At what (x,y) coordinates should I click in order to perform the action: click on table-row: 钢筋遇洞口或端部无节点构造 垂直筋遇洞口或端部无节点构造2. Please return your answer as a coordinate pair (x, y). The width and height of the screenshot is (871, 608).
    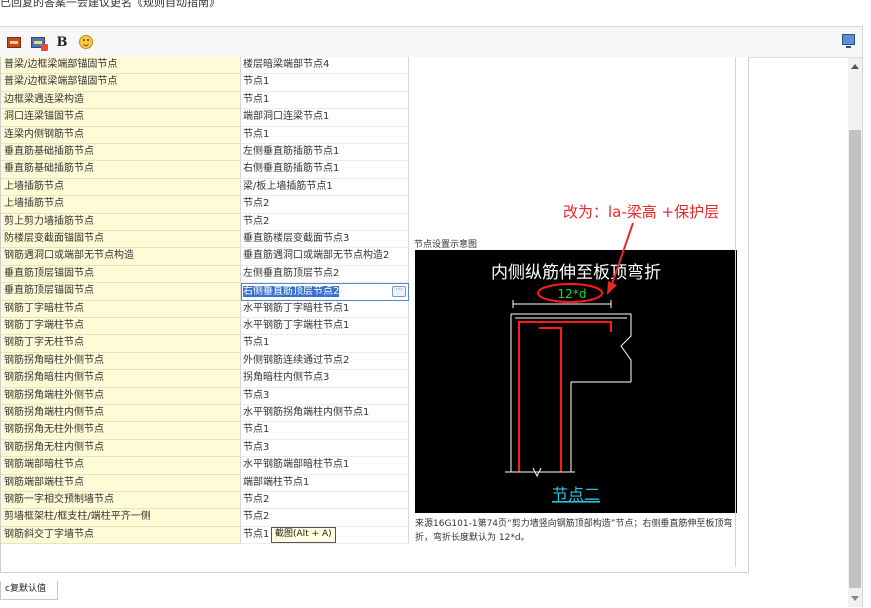
    Looking at the image, I should click on (205, 257).